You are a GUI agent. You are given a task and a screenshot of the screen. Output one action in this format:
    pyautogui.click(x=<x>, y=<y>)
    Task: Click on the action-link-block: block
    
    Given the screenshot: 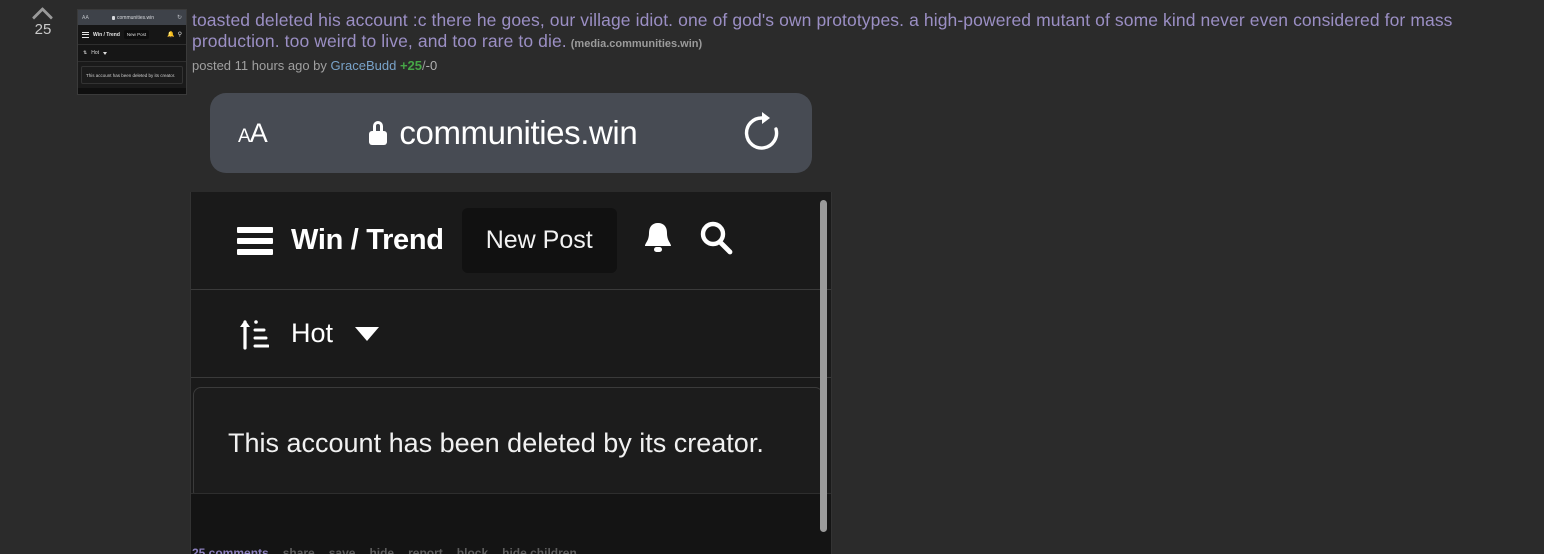 What is the action you would take?
    pyautogui.click(x=472, y=550)
    